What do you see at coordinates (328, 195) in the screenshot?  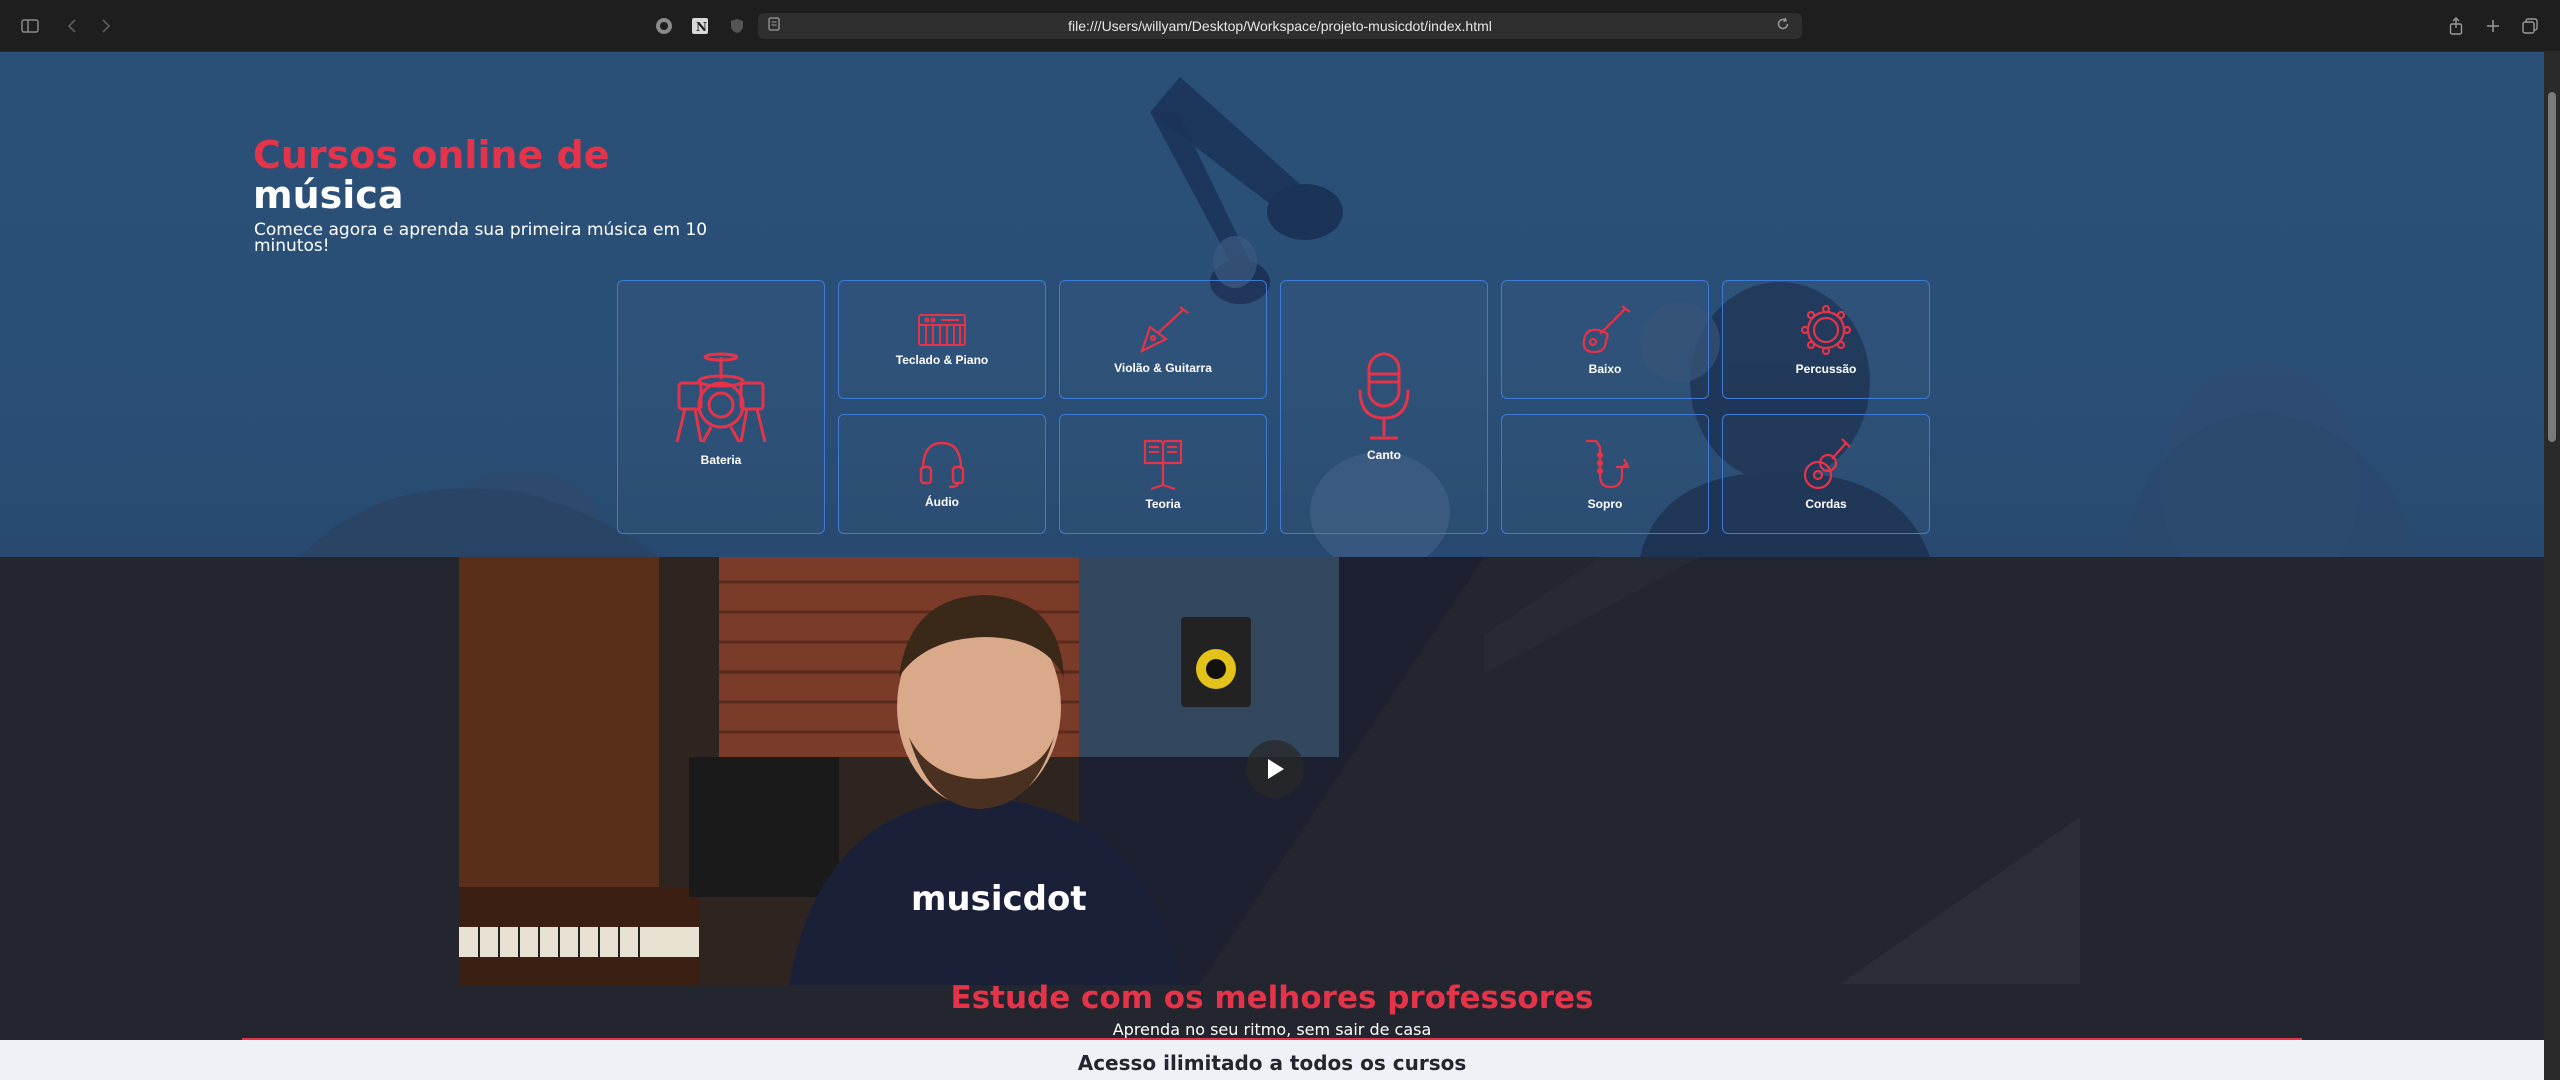 I see `hero-title-line2: música` at bounding box center [328, 195].